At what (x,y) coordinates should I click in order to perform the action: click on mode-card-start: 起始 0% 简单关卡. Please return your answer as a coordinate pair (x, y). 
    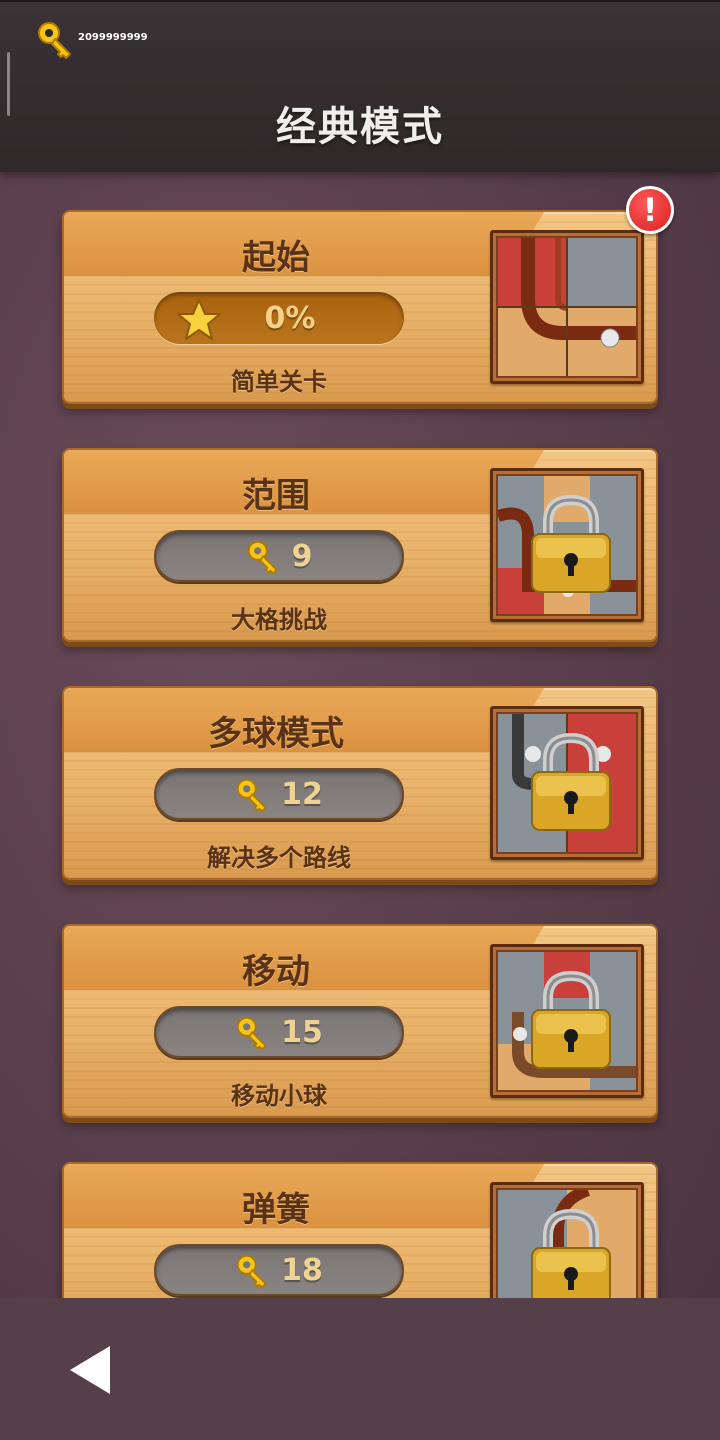
    Looking at the image, I should click on (360, 307).